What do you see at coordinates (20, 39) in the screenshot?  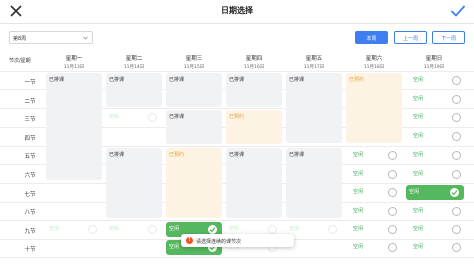 I see `week-select-value: 第8周` at bounding box center [20, 39].